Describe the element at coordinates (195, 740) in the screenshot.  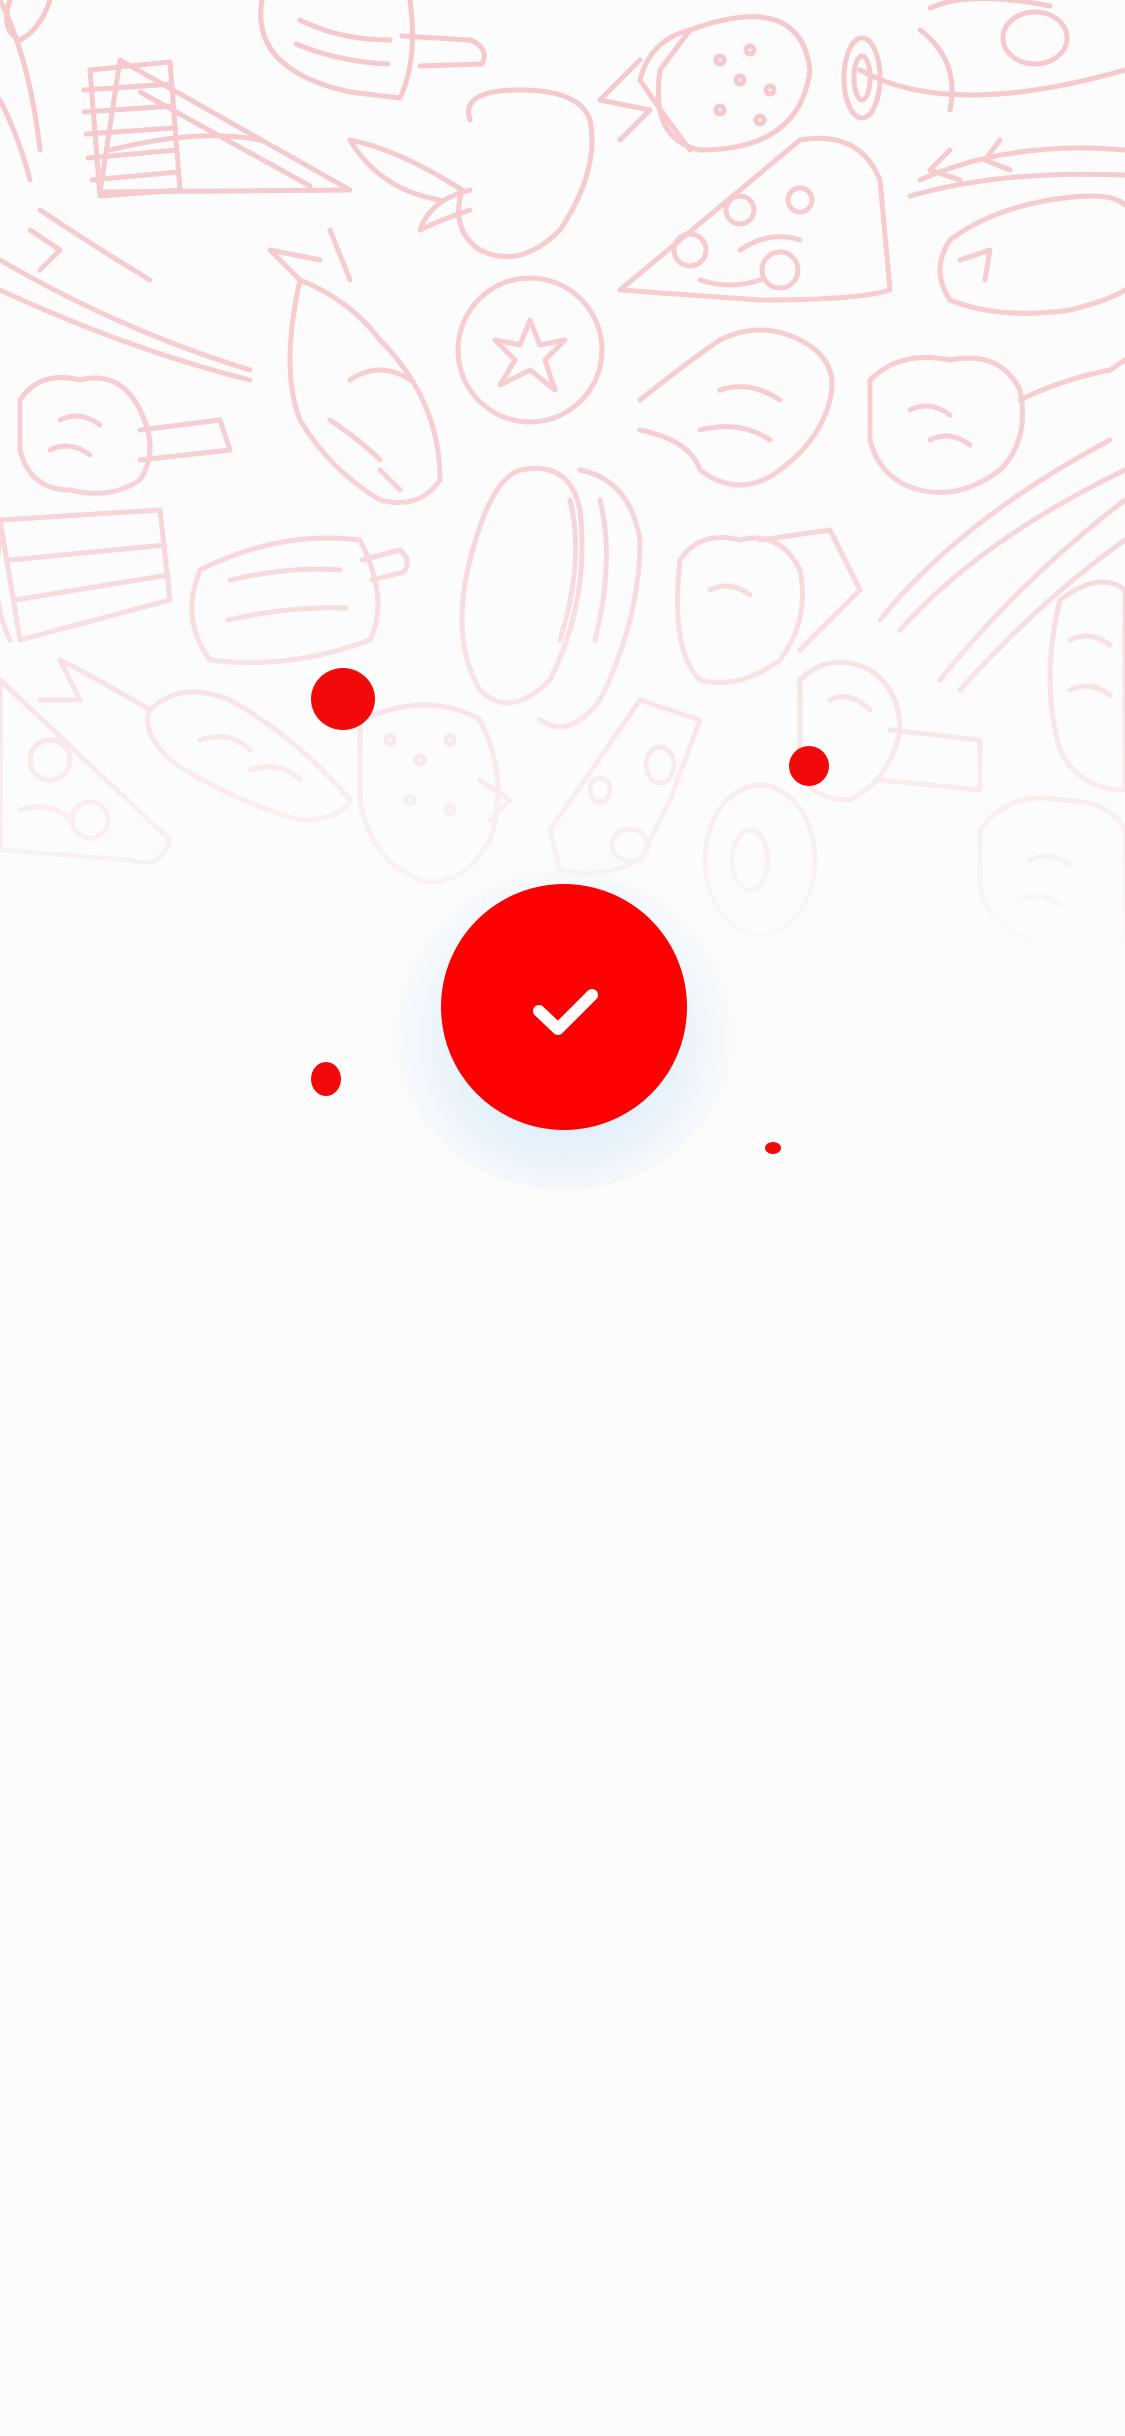
I see `carrot-icon` at that location.